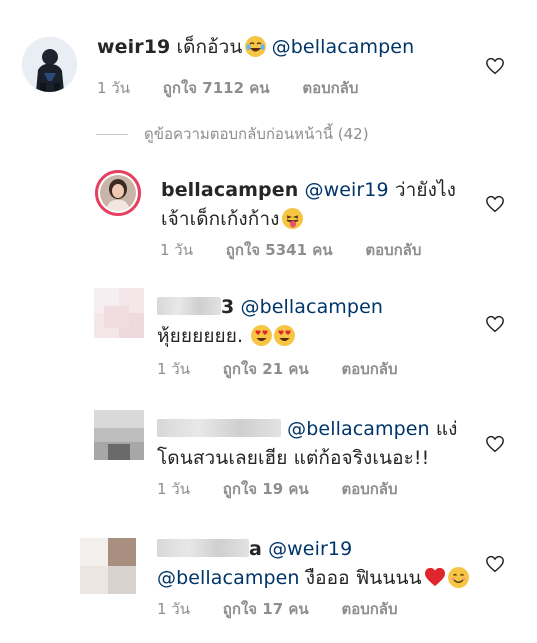 Image resolution: width=537 pixels, height=643 pixels. Describe the element at coordinates (229, 190) in the screenshot. I see `username: bellacampen` at that location.